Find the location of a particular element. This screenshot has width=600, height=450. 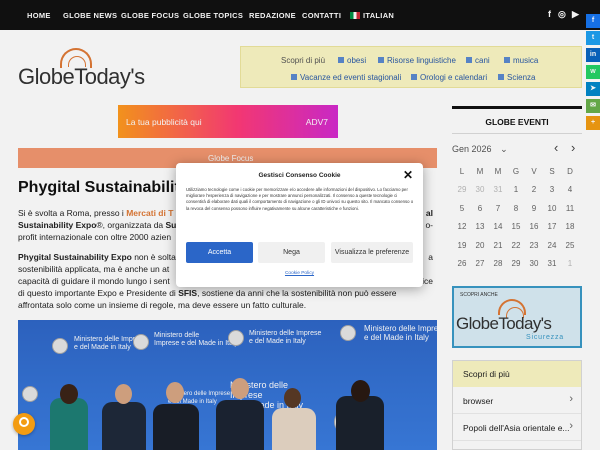

calendar-day: 9 is located at coordinates (534, 208).